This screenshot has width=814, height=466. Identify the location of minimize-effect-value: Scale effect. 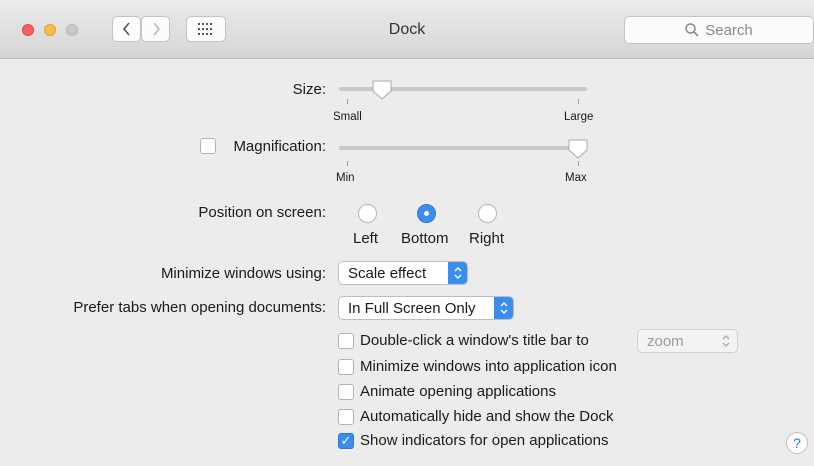
(387, 273).